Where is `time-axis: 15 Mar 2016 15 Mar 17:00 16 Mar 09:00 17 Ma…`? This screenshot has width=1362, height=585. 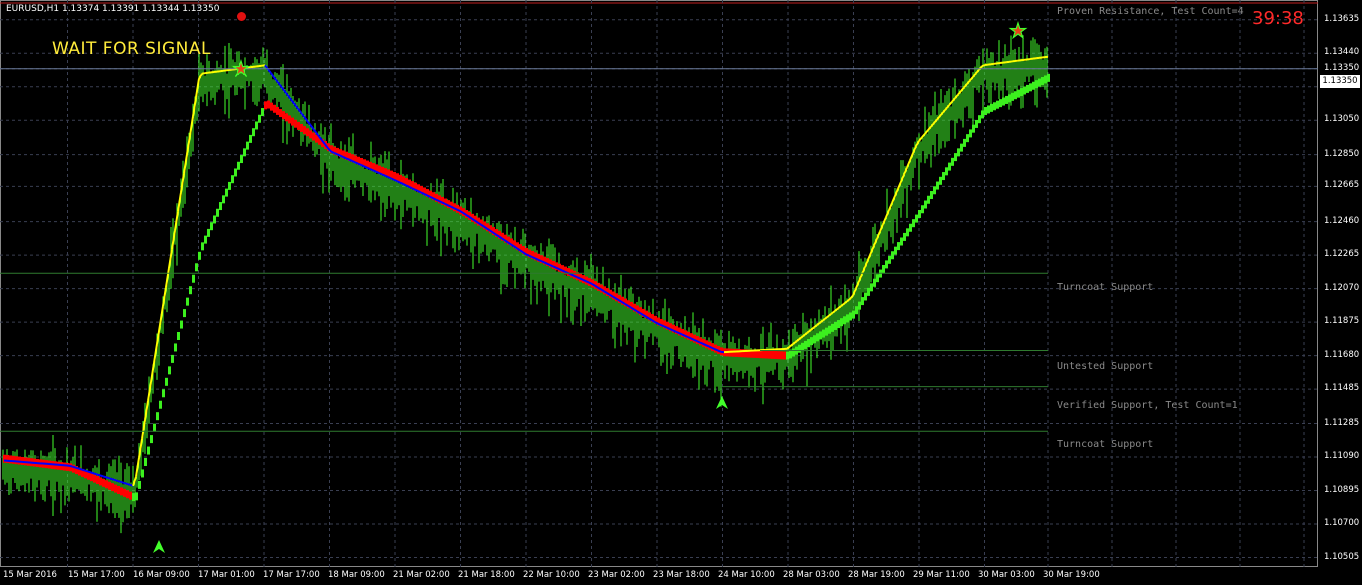
time-axis: 15 Mar 2016 15 Mar 17:00 16 Mar 09:00 17 Ma… is located at coordinates (681, 576).